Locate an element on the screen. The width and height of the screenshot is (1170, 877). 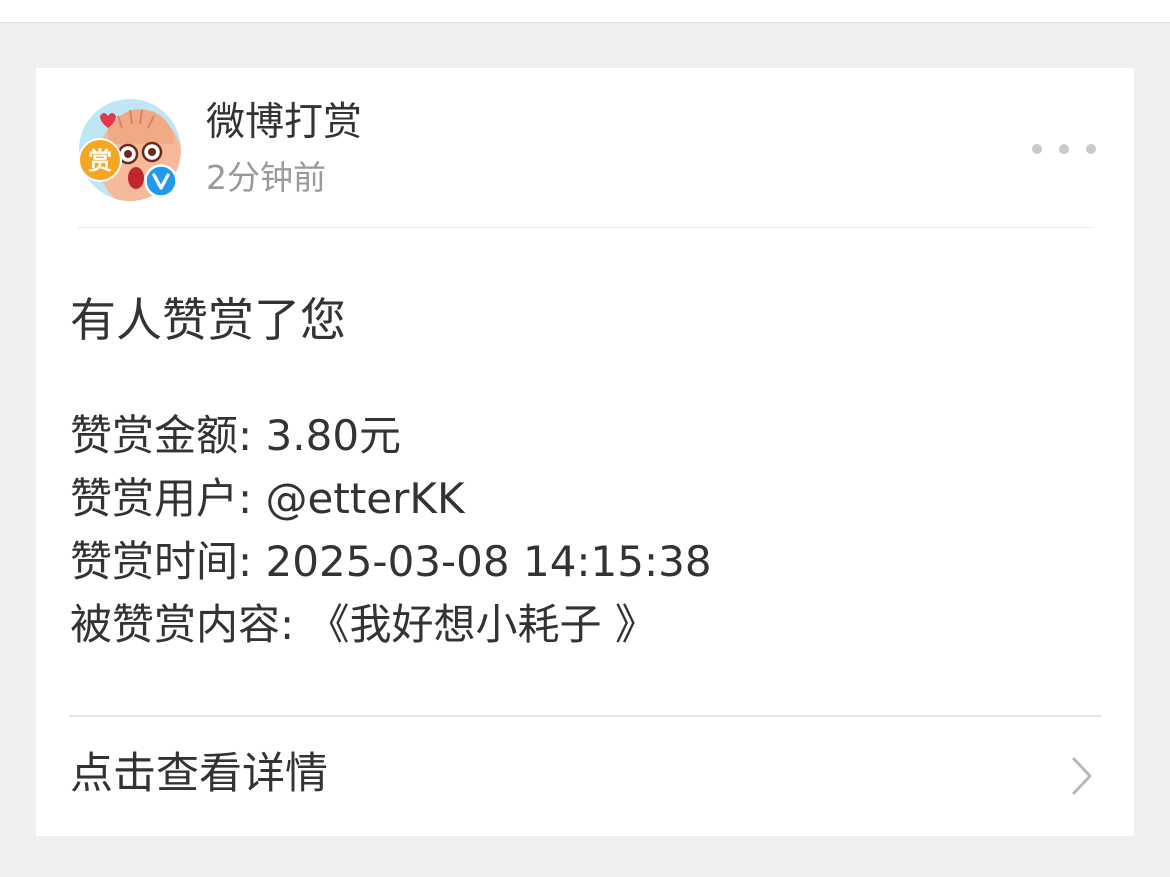
more-button is located at coordinates (1064, 149).